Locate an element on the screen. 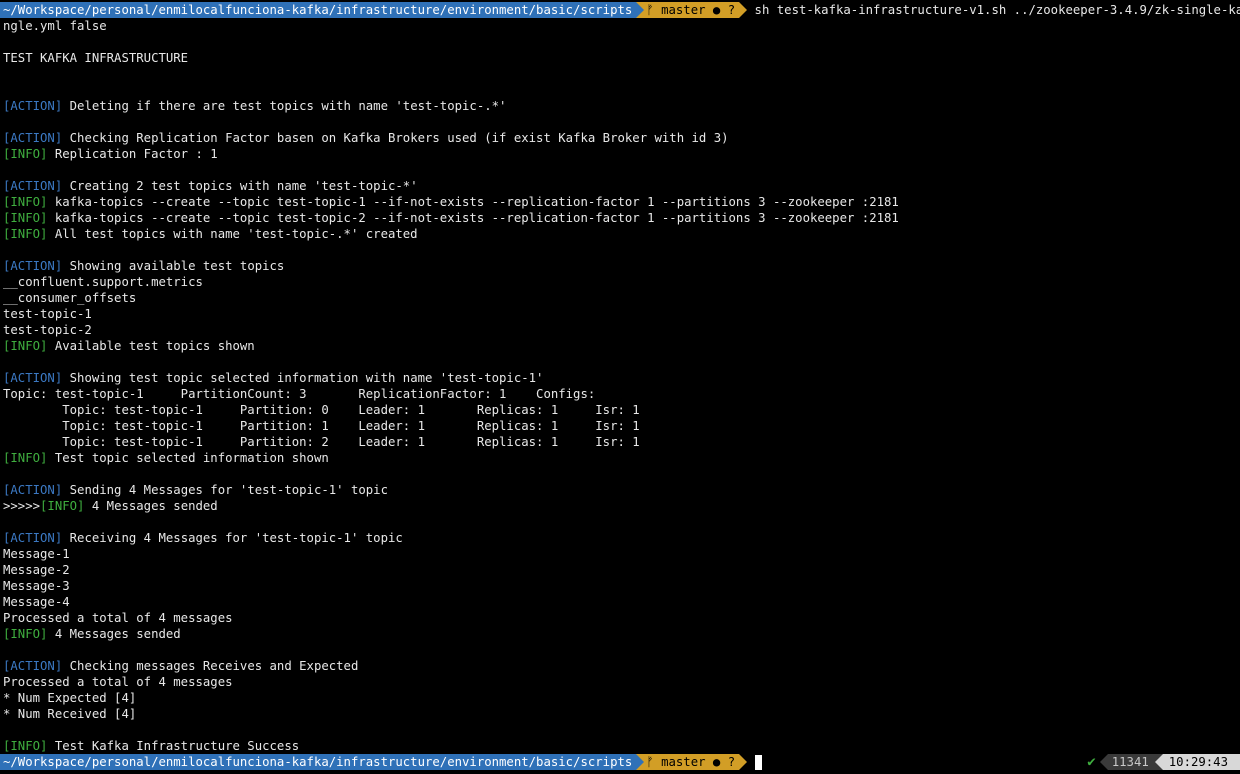 This screenshot has width=1240, height=774. line-text: __confluent.support.metrics is located at coordinates (103, 282).